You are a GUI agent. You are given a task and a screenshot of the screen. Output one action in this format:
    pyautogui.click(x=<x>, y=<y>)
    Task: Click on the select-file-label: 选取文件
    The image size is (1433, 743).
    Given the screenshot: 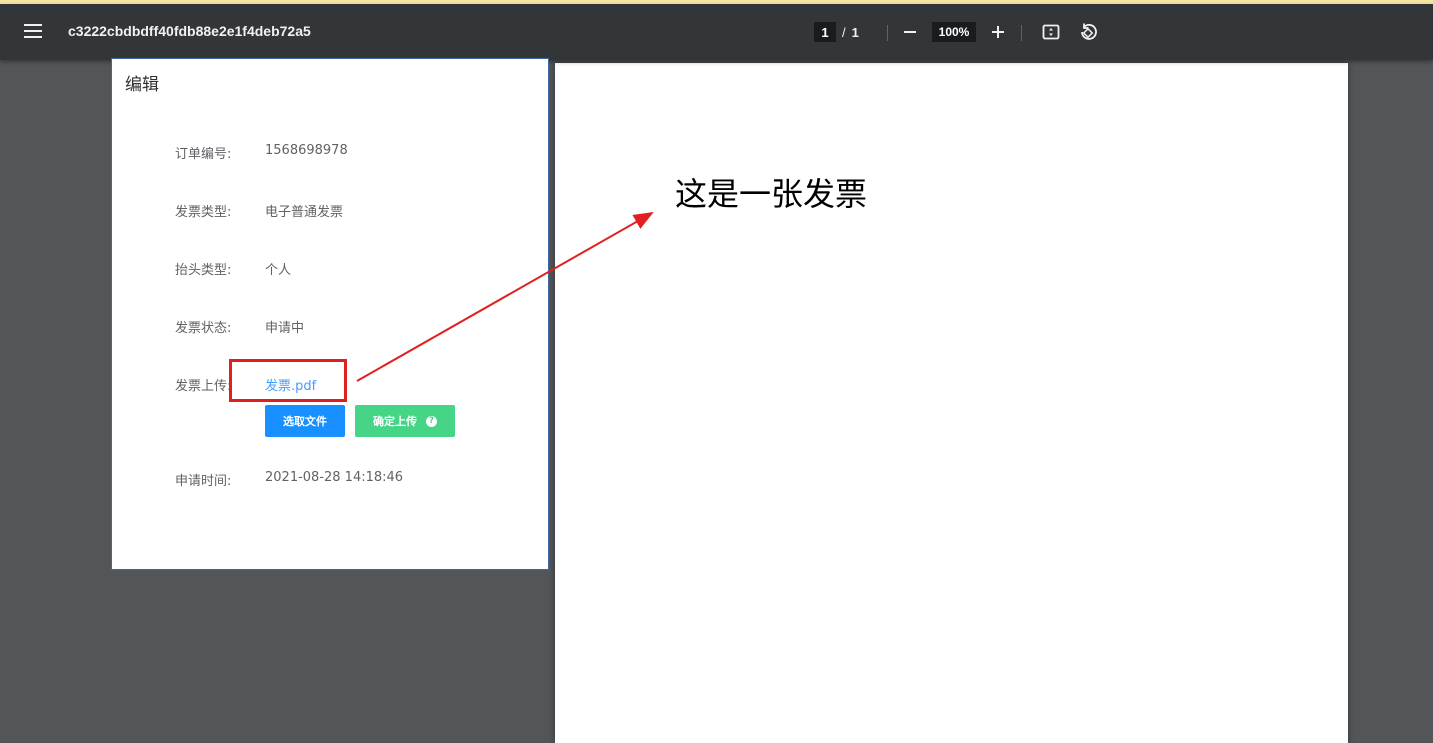 What is the action you would take?
    pyautogui.click(x=305, y=421)
    